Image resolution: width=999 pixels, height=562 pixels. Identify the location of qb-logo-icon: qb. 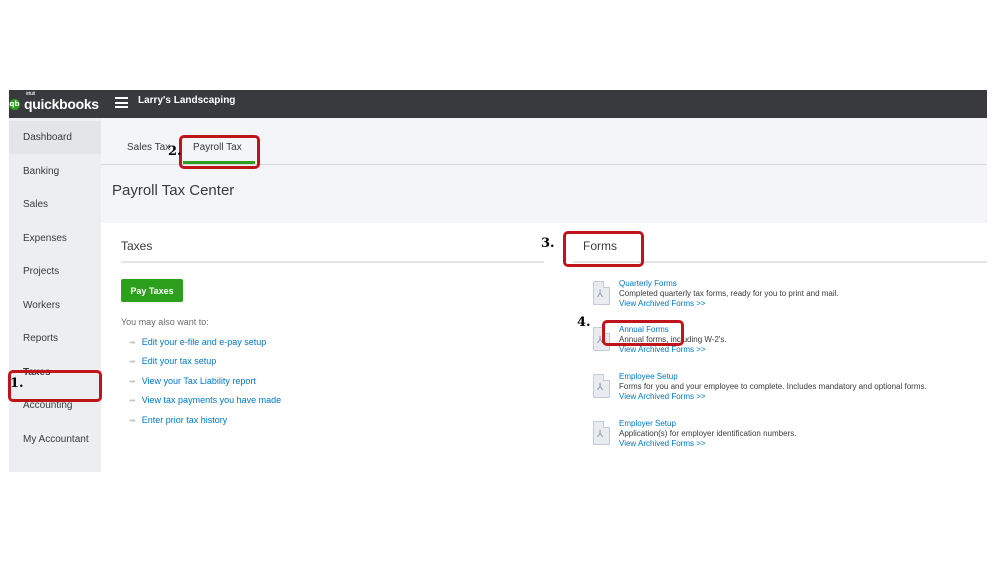
(14, 104).